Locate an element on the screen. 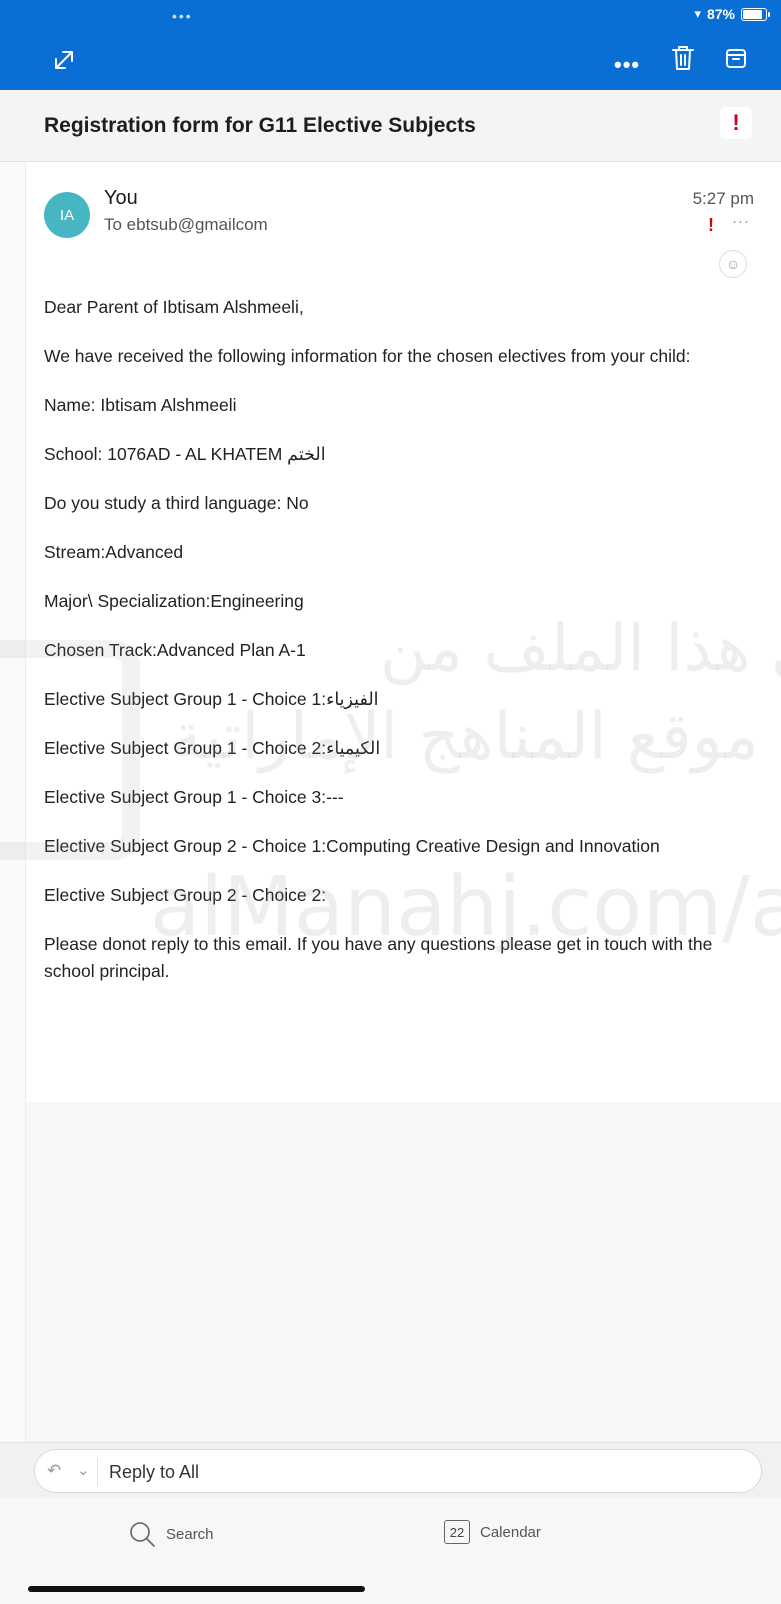 The width and height of the screenshot is (781, 1604). search-icon is located at coordinates (142, 1534).